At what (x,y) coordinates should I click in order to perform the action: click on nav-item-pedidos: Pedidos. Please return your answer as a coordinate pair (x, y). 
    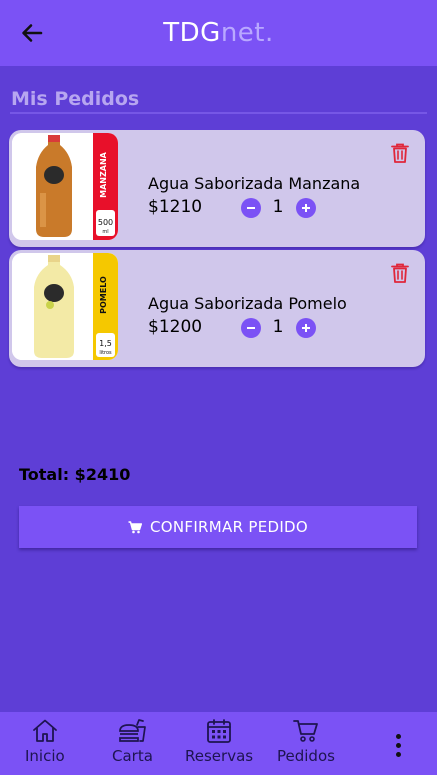
    Looking at the image, I should click on (306, 741).